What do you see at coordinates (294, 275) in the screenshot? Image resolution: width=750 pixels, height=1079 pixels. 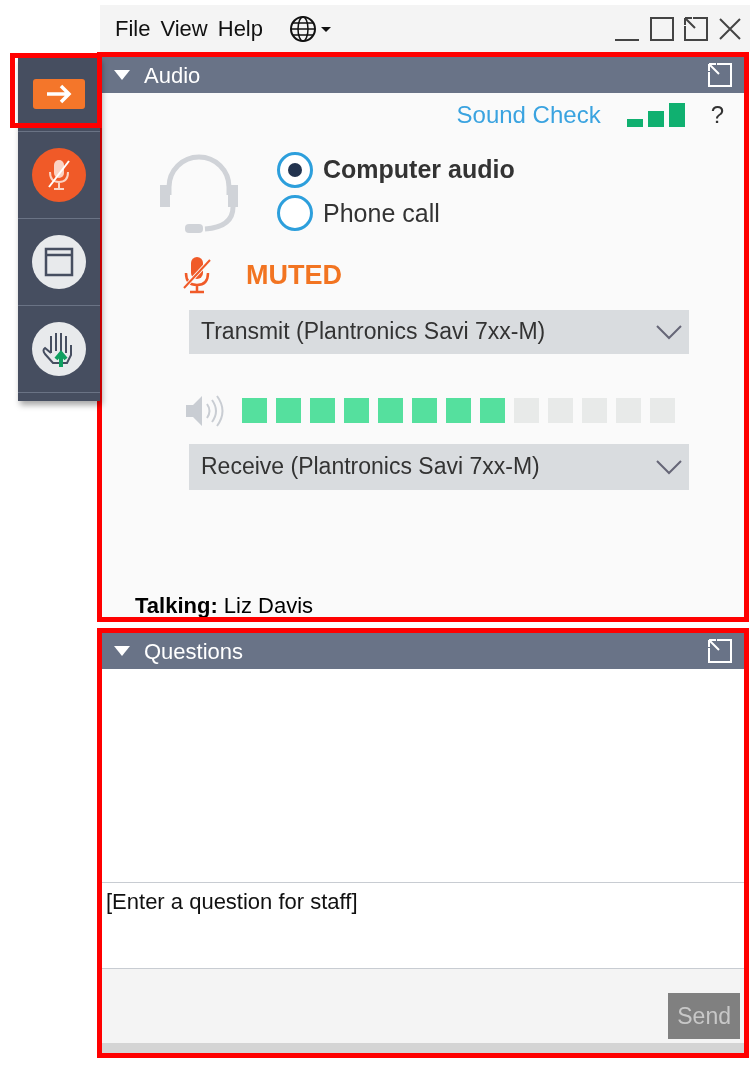 I see `muted-status: MUTED` at bounding box center [294, 275].